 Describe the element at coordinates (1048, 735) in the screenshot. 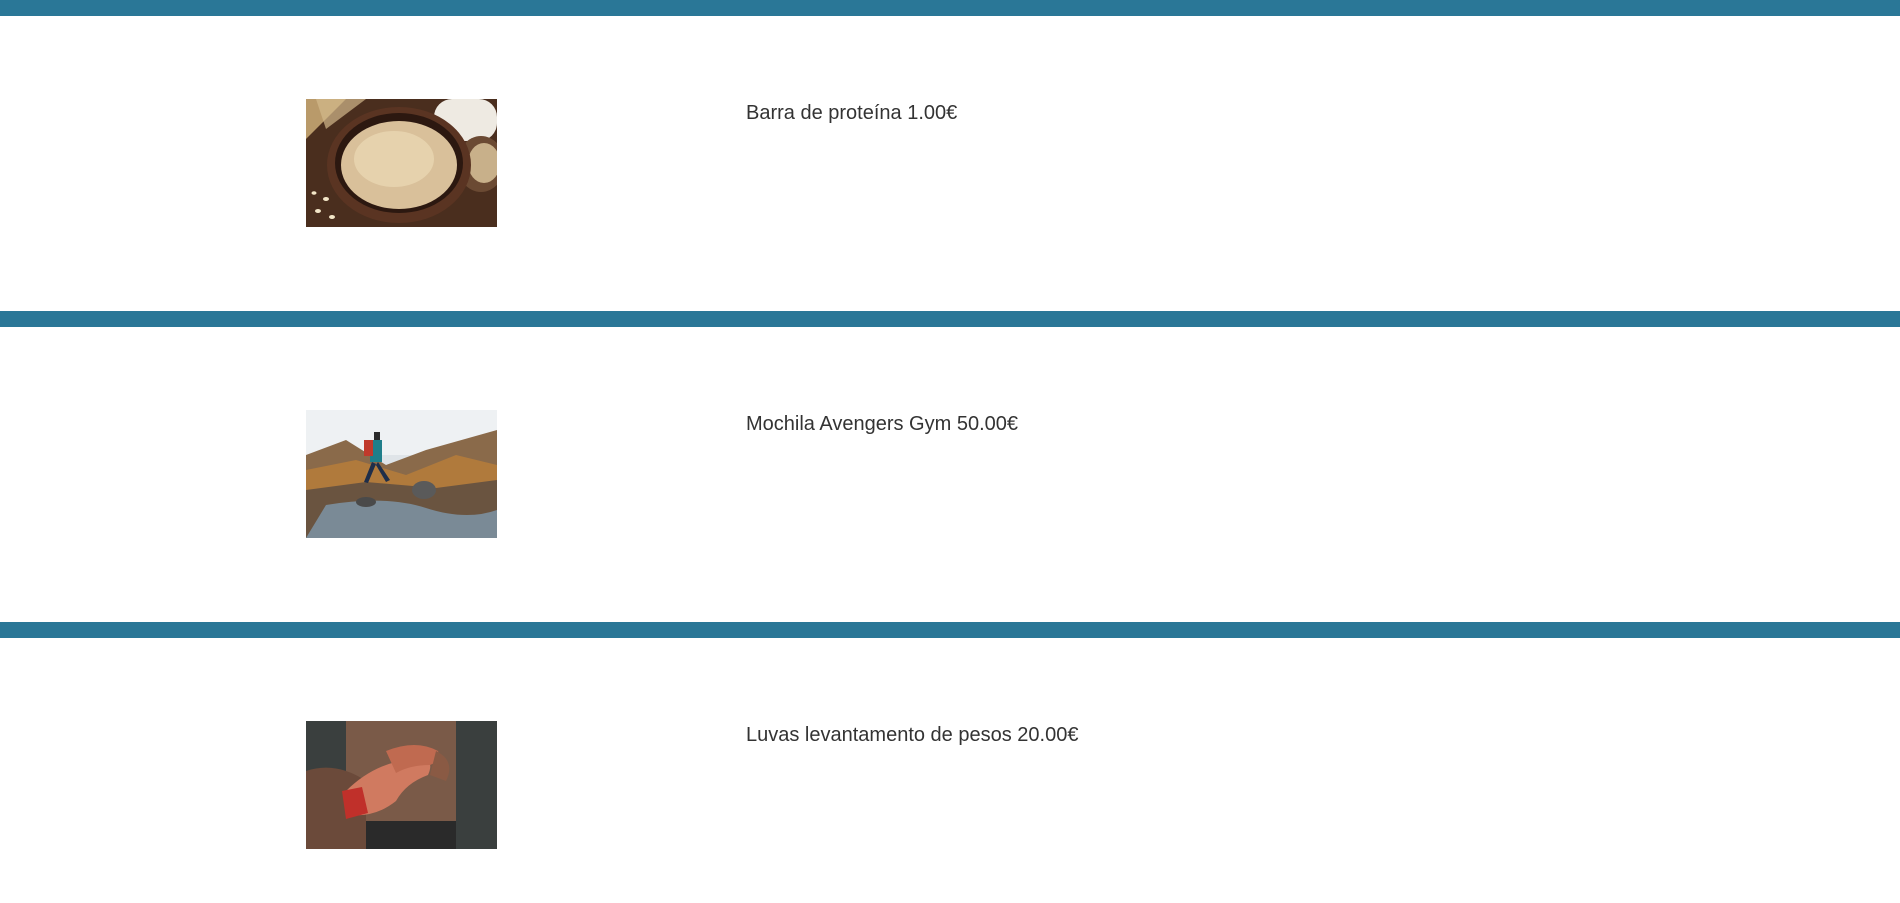

I see `product-price: 20.00€` at that location.